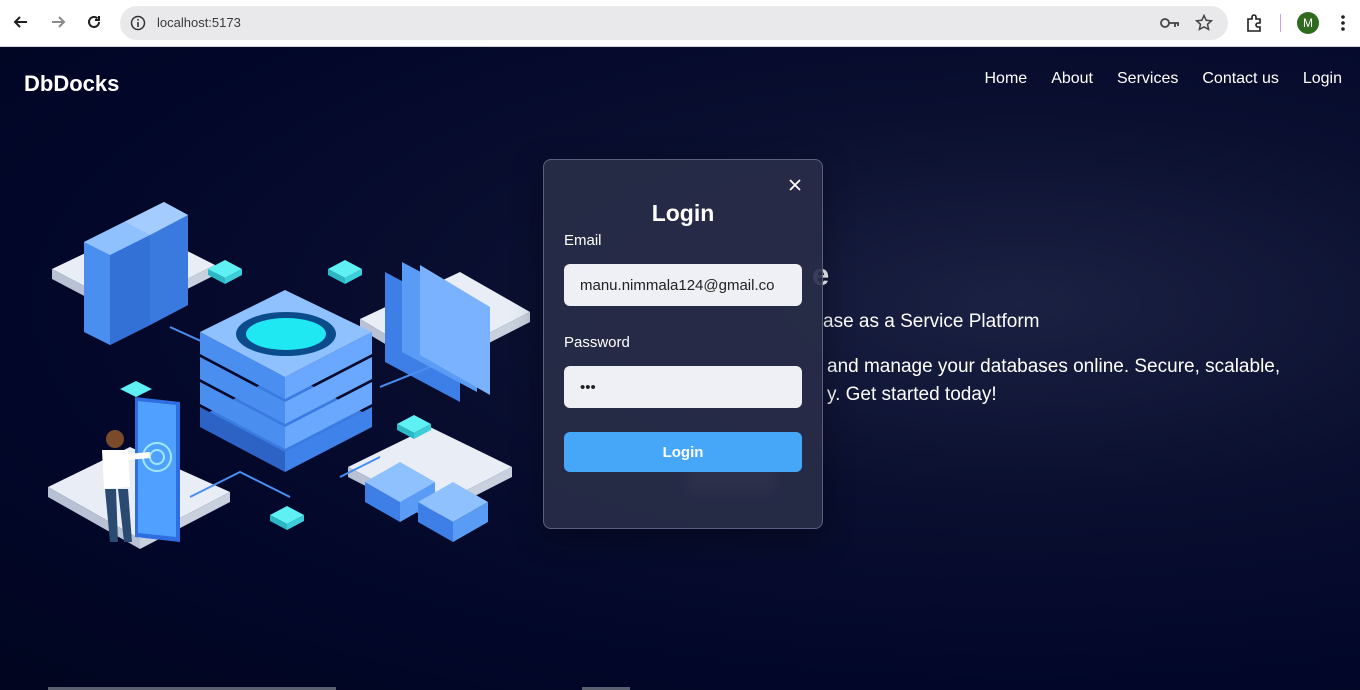  What do you see at coordinates (683, 213) in the screenshot?
I see `modal-title: Login` at bounding box center [683, 213].